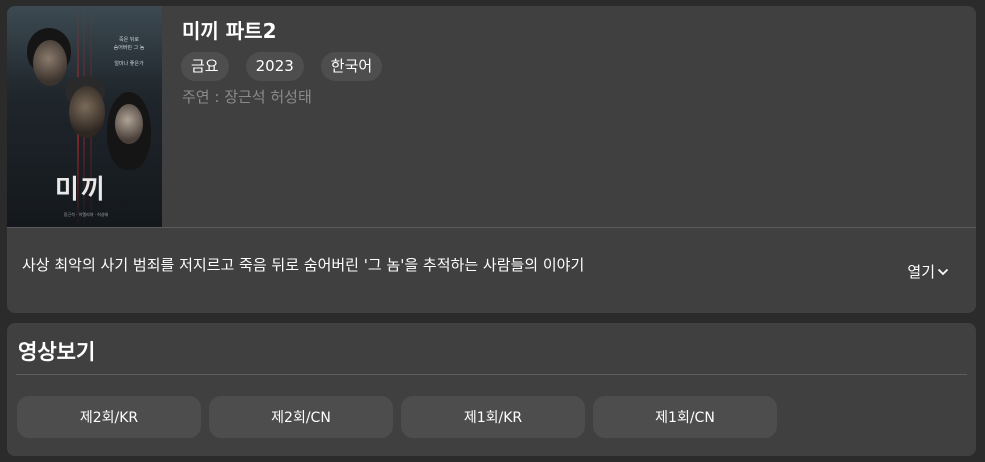 The height and width of the screenshot is (462, 985). I want to click on expand-button: 열기, so click(928, 271).